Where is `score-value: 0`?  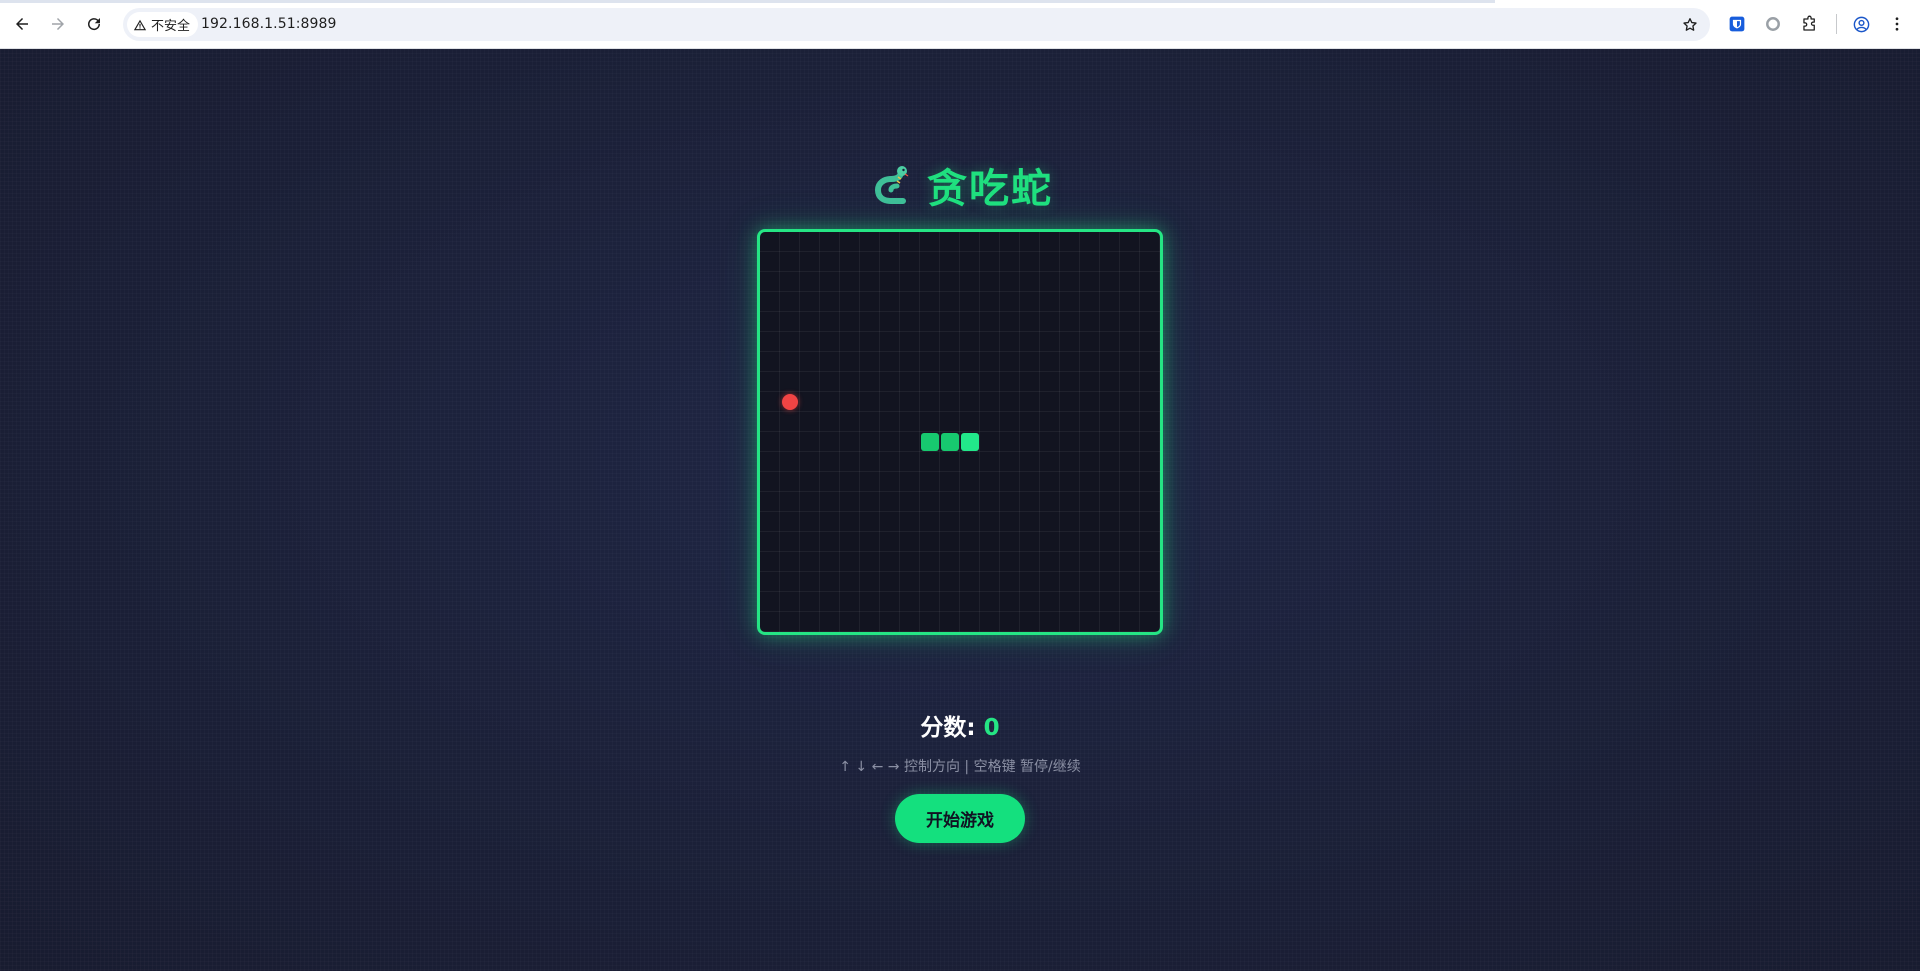
score-value: 0 is located at coordinates (991, 728).